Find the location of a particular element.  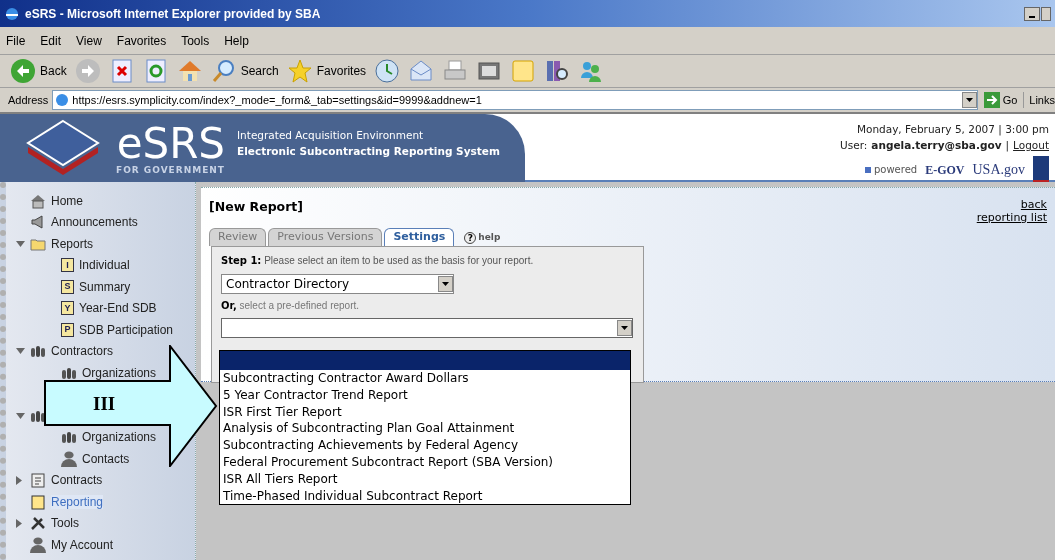

sidebar-item: Individual is located at coordinates (104, 265).